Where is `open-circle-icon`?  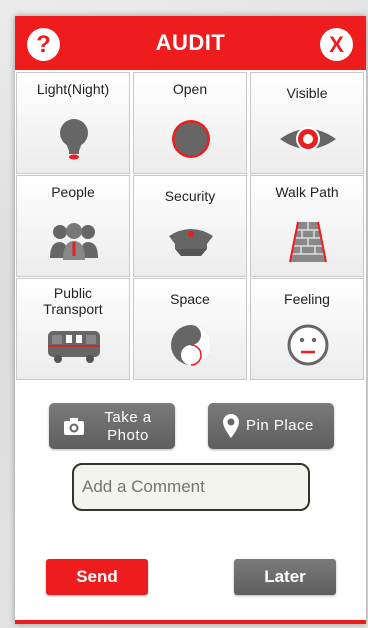 open-circle-icon is located at coordinates (191, 139).